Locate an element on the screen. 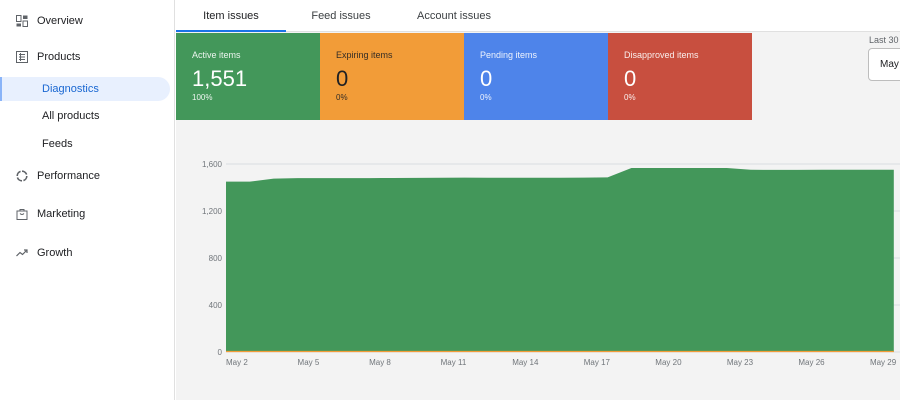 The image size is (900, 400). sidebar-item-label: All products is located at coordinates (71, 116).